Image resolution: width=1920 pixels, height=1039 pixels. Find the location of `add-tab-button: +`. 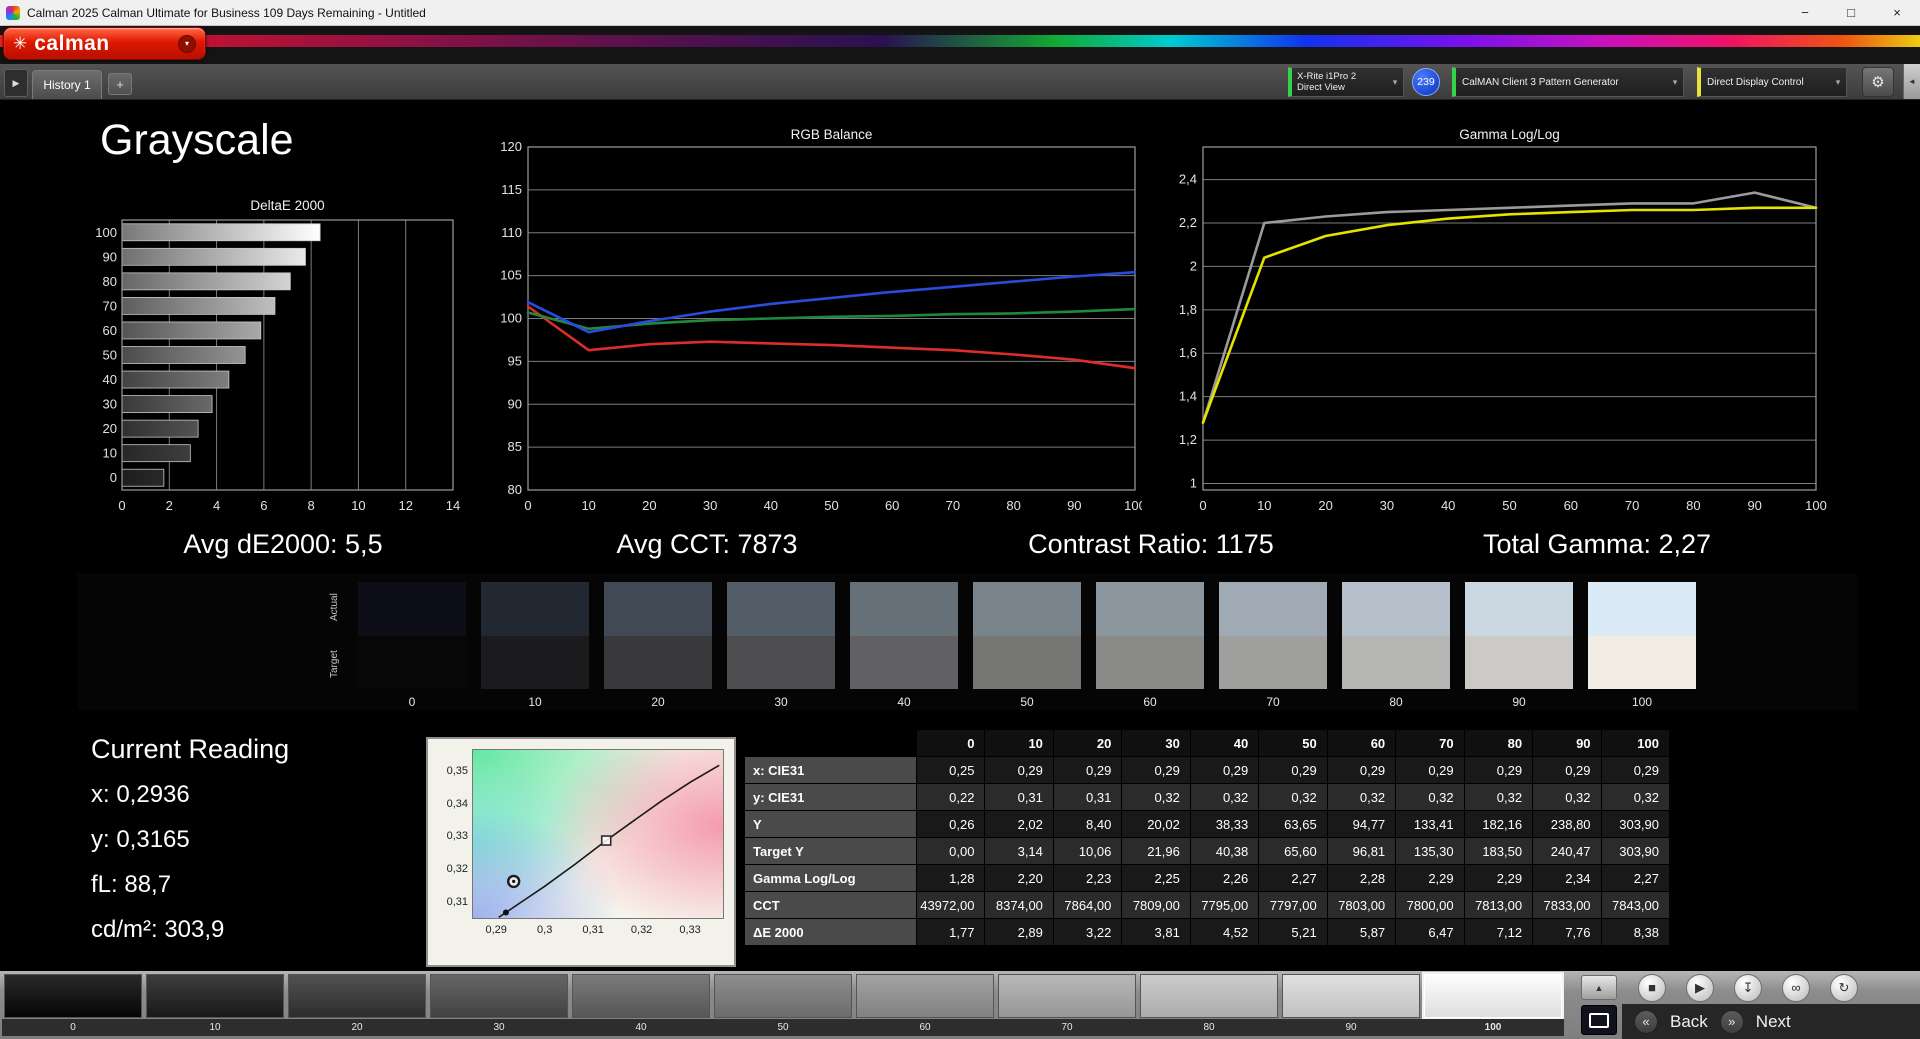

add-tab-button: + is located at coordinates (120, 84).